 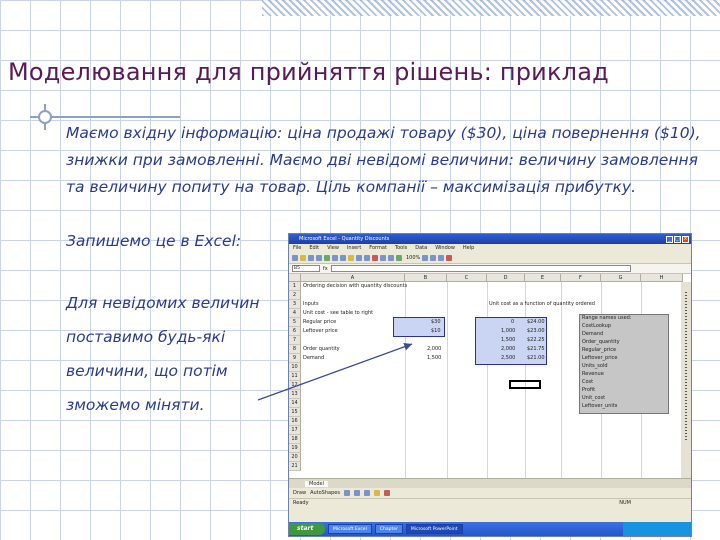 I want to click on row-header: 5, so click(x=295, y=322).